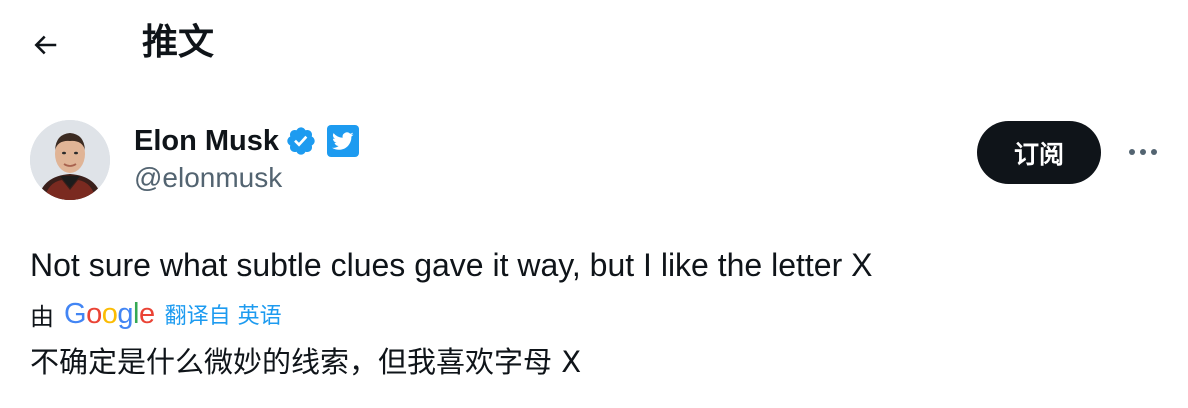  I want to click on google-logo-letter: G, so click(75, 313).